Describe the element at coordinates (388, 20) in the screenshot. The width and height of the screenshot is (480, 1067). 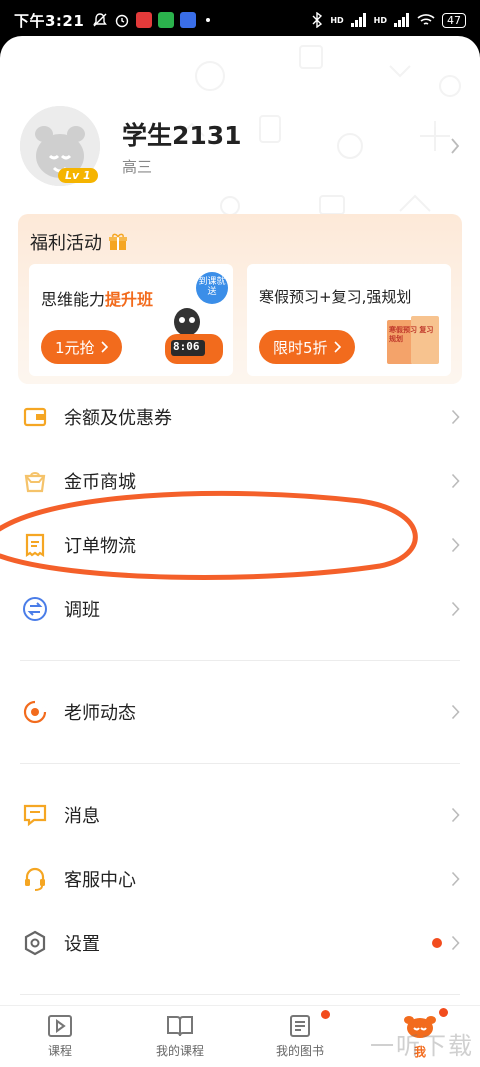
I see `status-right-icons: HD HD 47` at that location.